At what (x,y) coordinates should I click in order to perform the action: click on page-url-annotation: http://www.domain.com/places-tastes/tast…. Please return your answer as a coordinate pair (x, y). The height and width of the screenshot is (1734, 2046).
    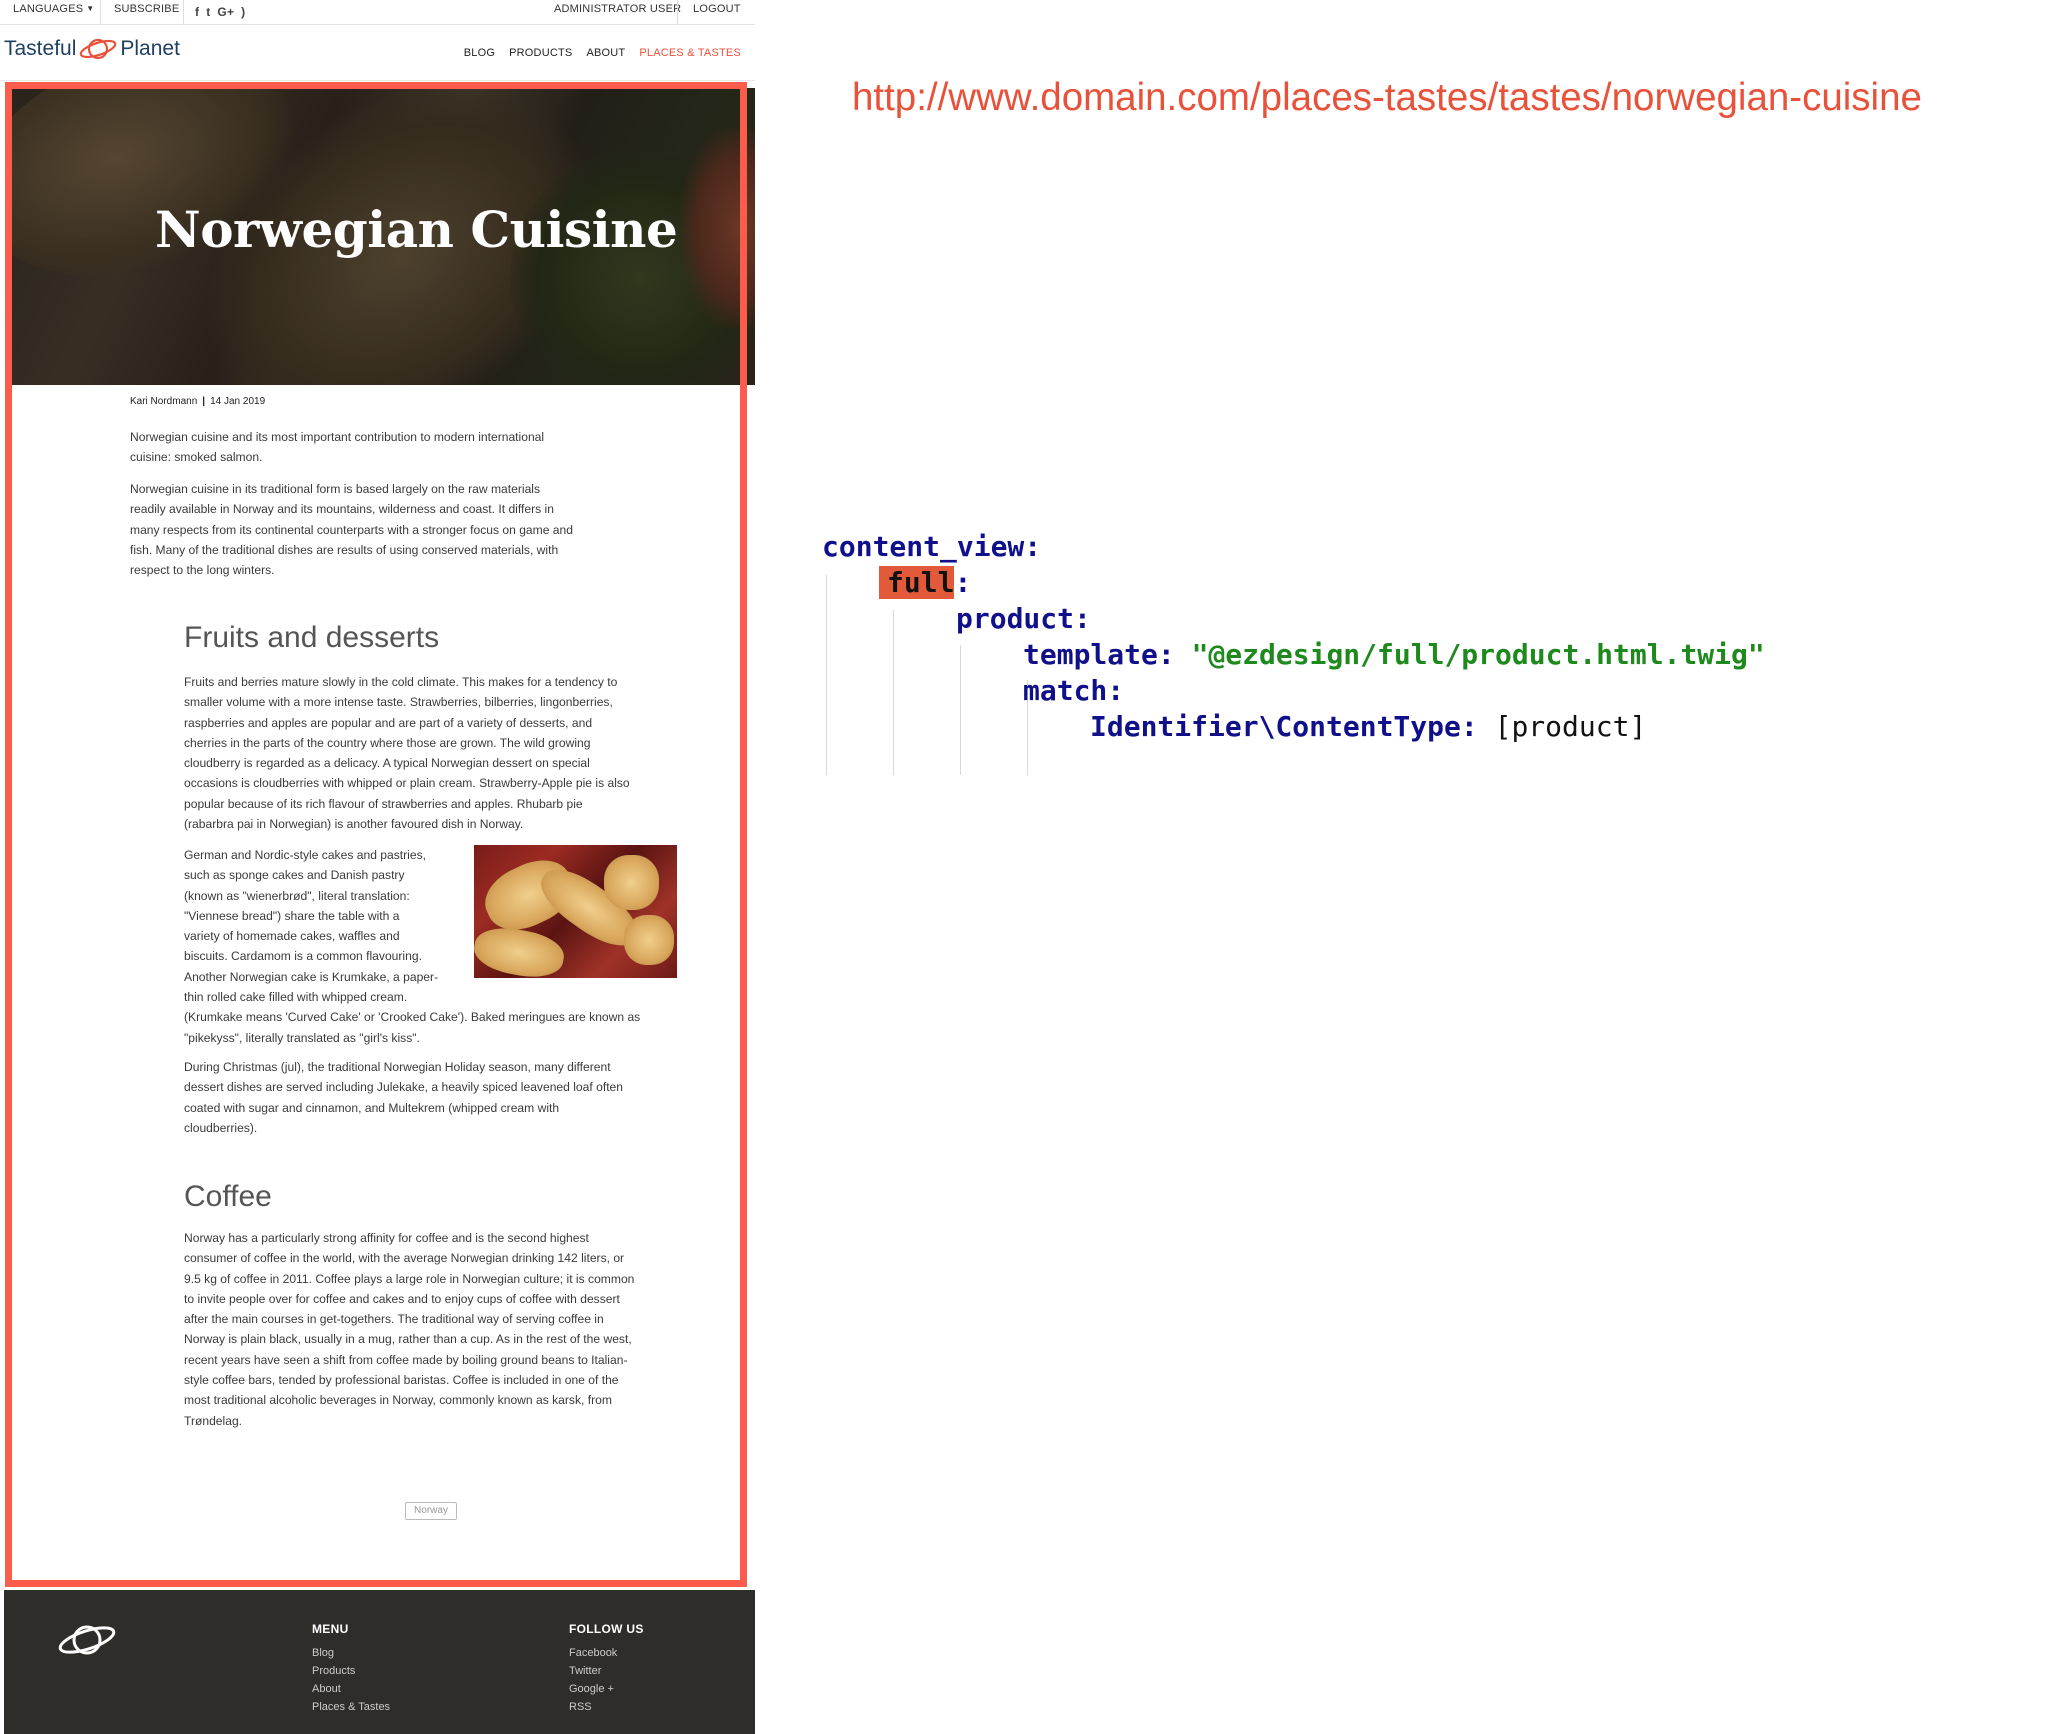
    Looking at the image, I should click on (1387, 97).